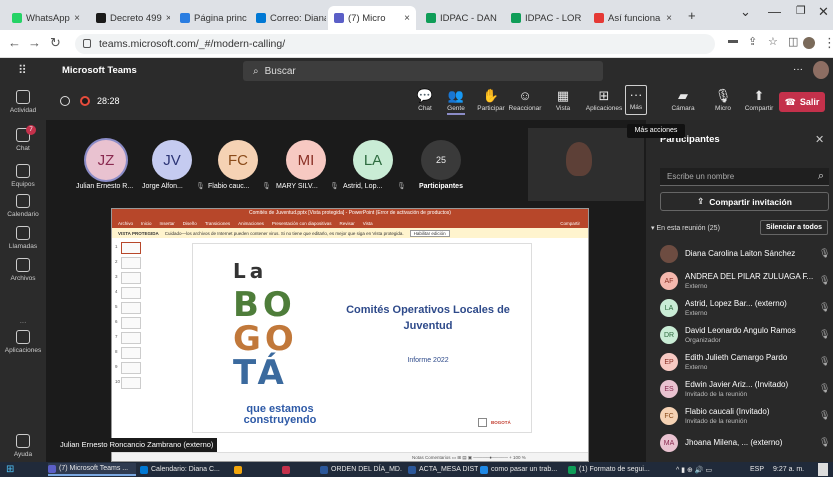  What do you see at coordinates (802, 102) in the screenshot?
I see `leave-button: ☎ Salir` at bounding box center [802, 102].